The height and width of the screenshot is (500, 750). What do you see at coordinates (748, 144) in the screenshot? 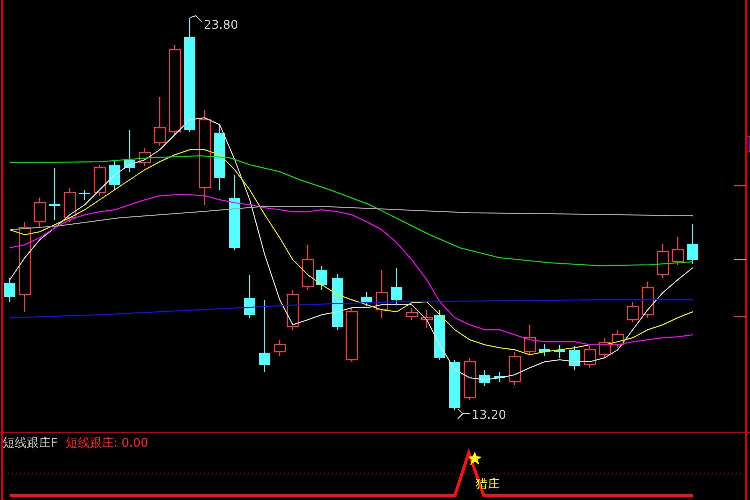
I see `axis-marker` at bounding box center [748, 144].